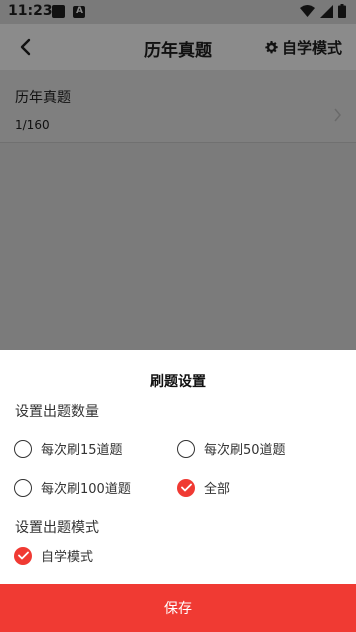 This screenshot has width=356, height=632. I want to click on option-15: 每次刷15道题, so click(68, 448).